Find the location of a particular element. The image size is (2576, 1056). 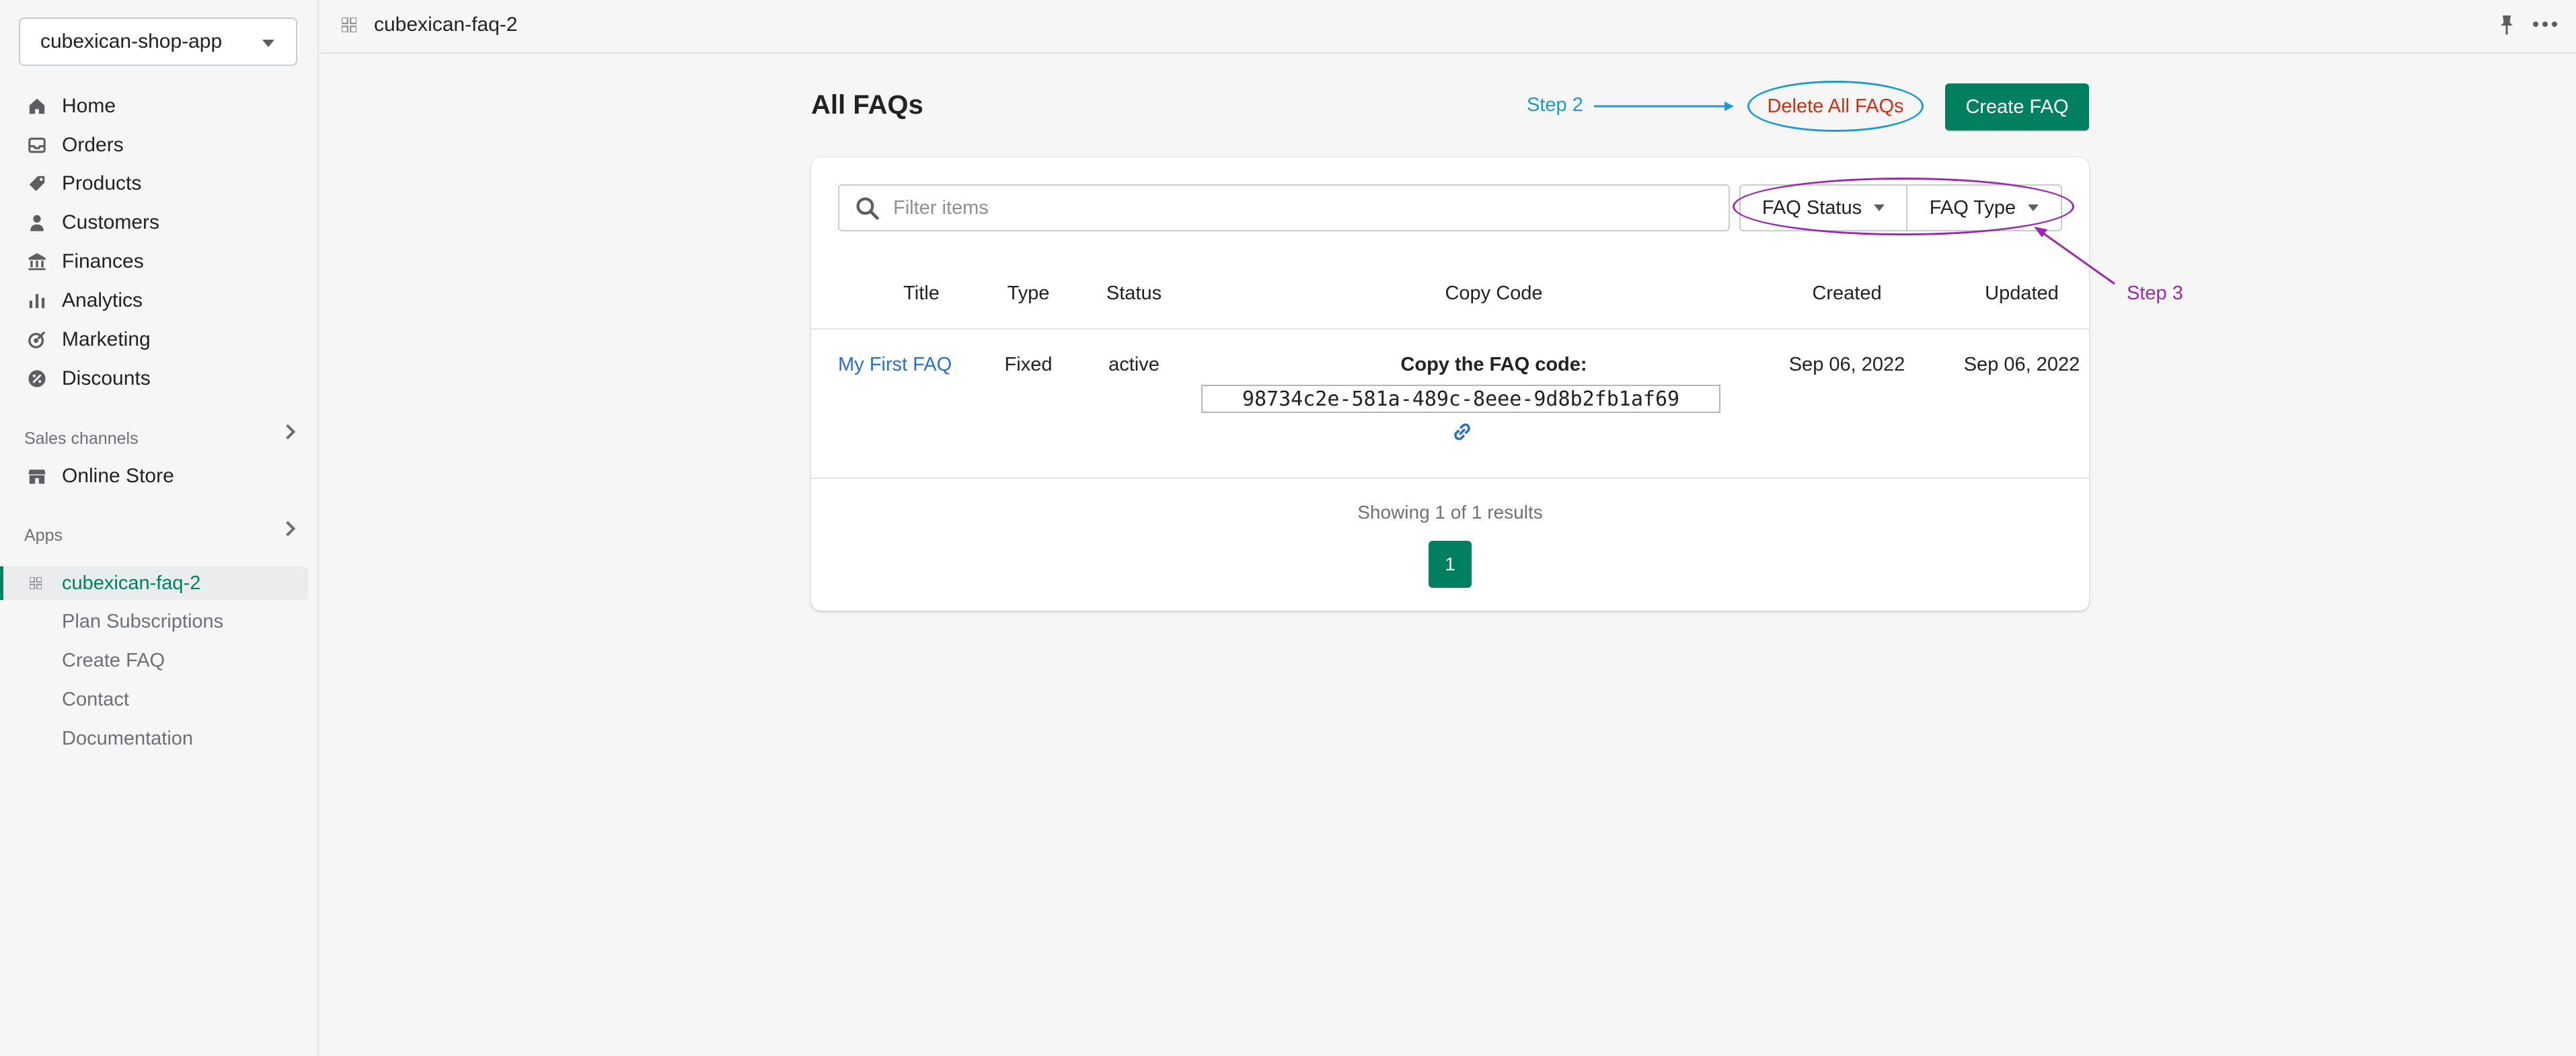

faq-code-field: 98734c2e-581a-489c-8eee-9d8b2fb1af69 is located at coordinates (1460, 399).